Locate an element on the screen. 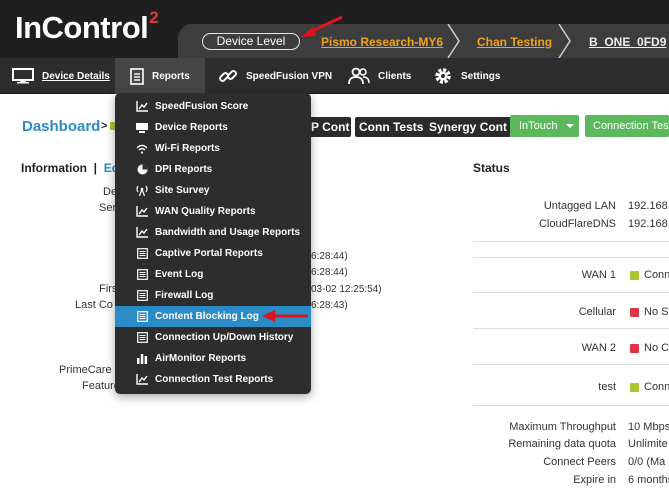  nav-speedfusion-vpn: SpeedFusion VPN is located at coordinates (275, 76).